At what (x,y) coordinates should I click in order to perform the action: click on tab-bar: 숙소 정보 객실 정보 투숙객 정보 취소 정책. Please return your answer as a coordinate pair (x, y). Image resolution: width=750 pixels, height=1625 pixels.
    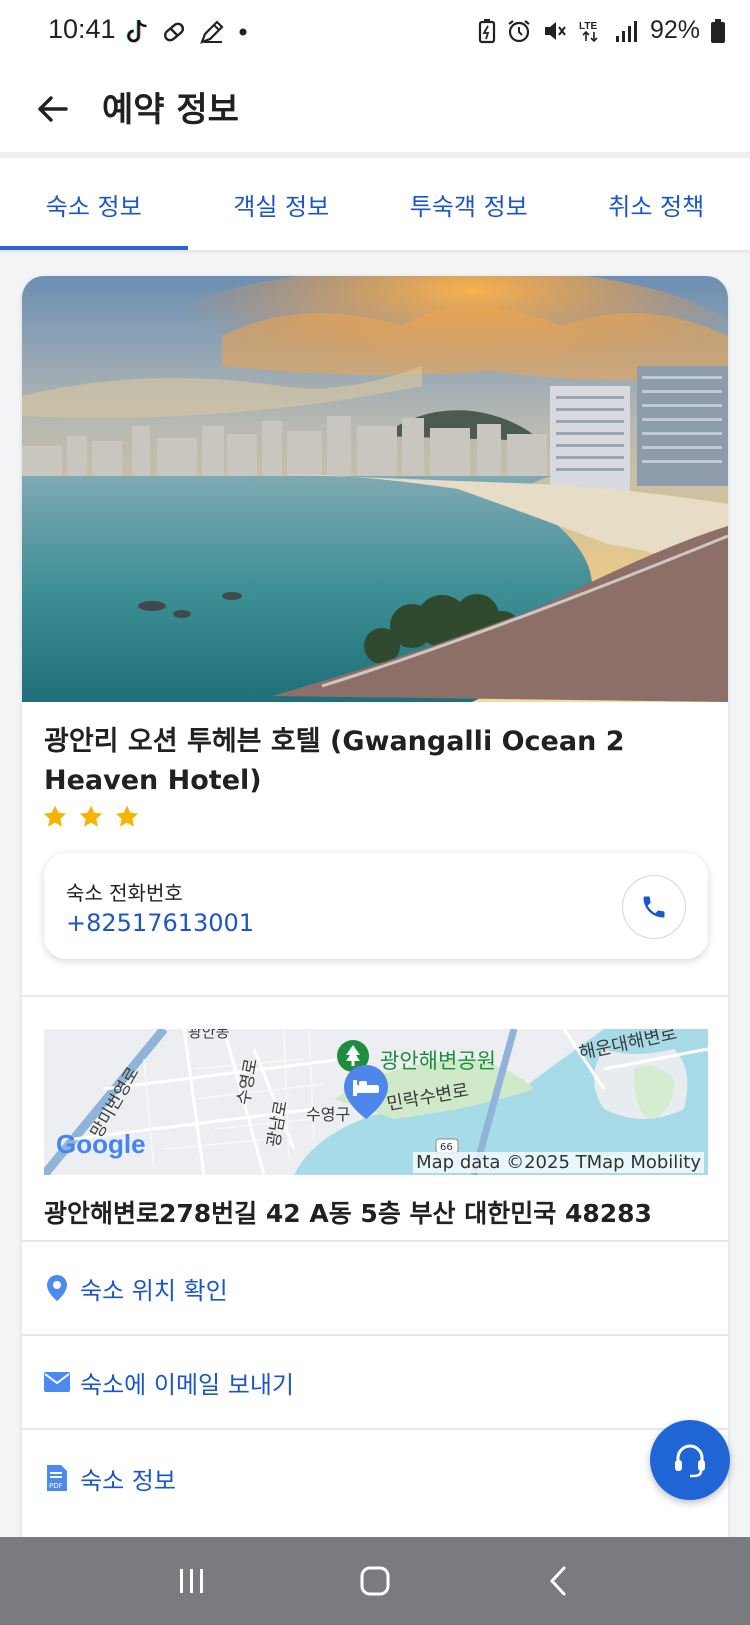
    Looking at the image, I should click on (375, 204).